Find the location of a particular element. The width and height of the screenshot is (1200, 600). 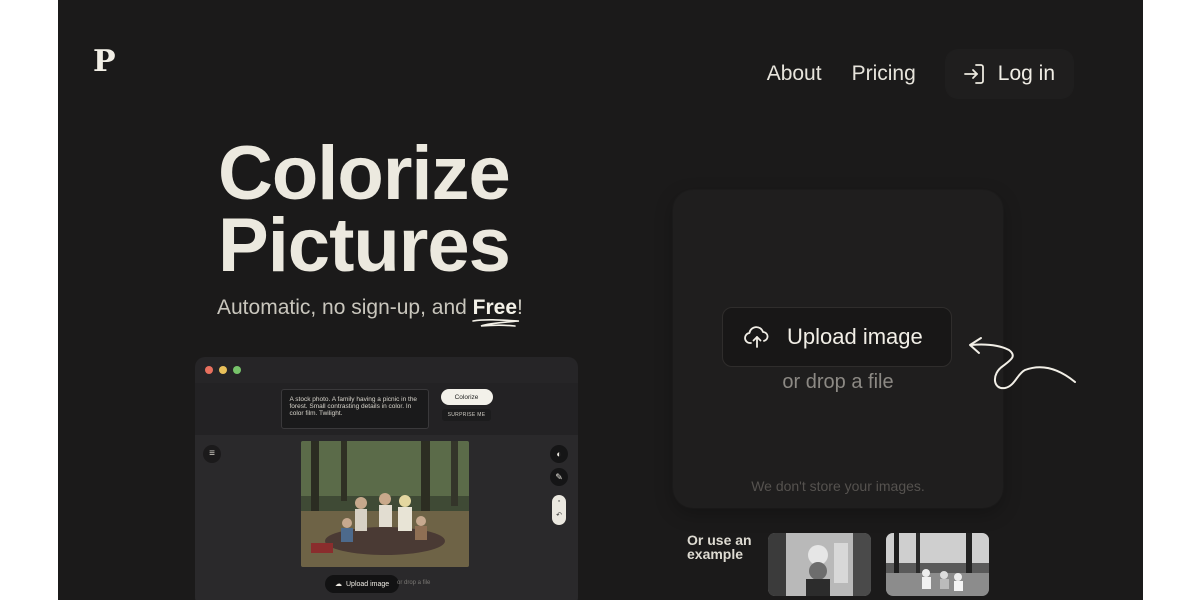

mockup-actions: Colorize SURPRISE ME is located at coordinates (466, 405).